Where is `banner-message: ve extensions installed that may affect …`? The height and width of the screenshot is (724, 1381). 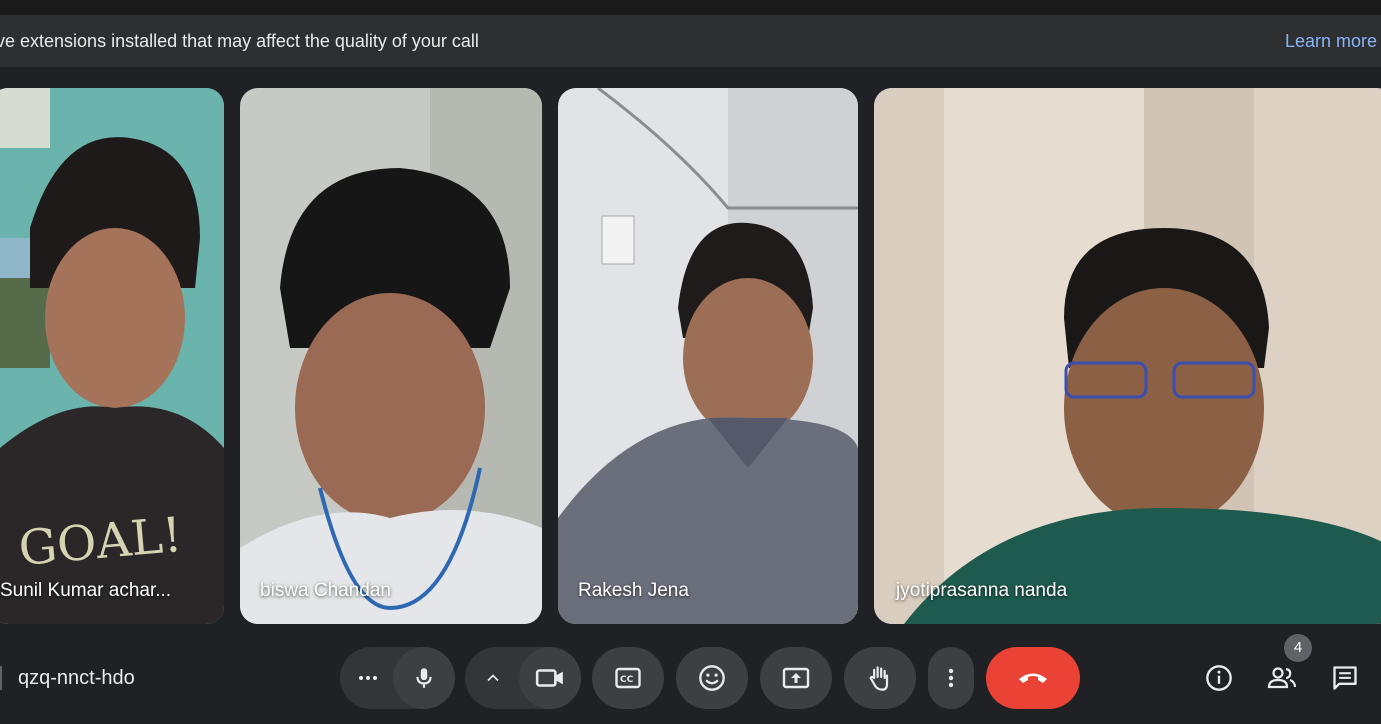 banner-message: ve extensions installed that may affect … is located at coordinates (239, 41).